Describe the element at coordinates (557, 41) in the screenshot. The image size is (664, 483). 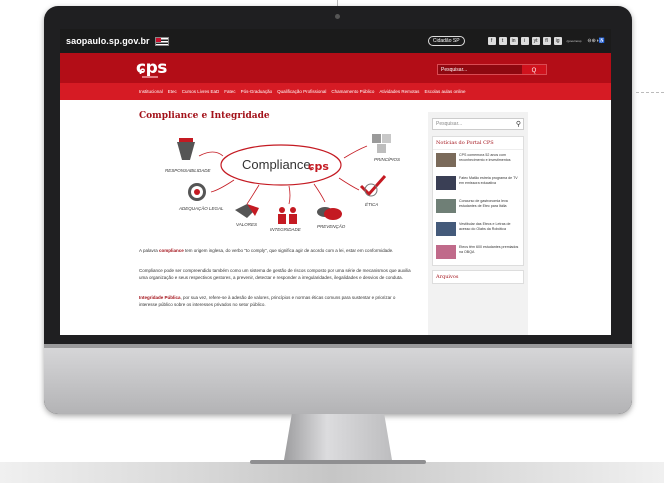
I see `instagram-icon: ig` at that location.